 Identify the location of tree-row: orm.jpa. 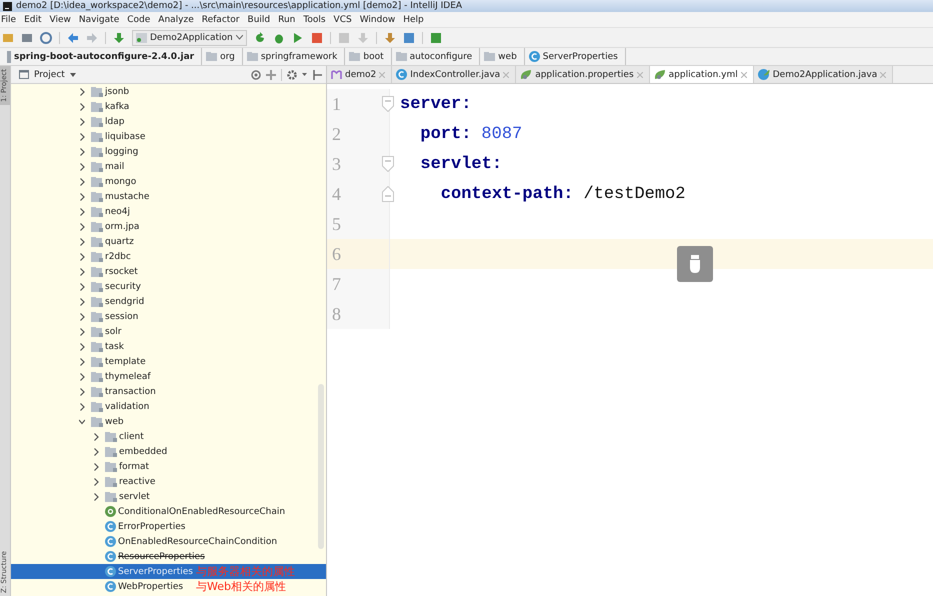
(168, 226).